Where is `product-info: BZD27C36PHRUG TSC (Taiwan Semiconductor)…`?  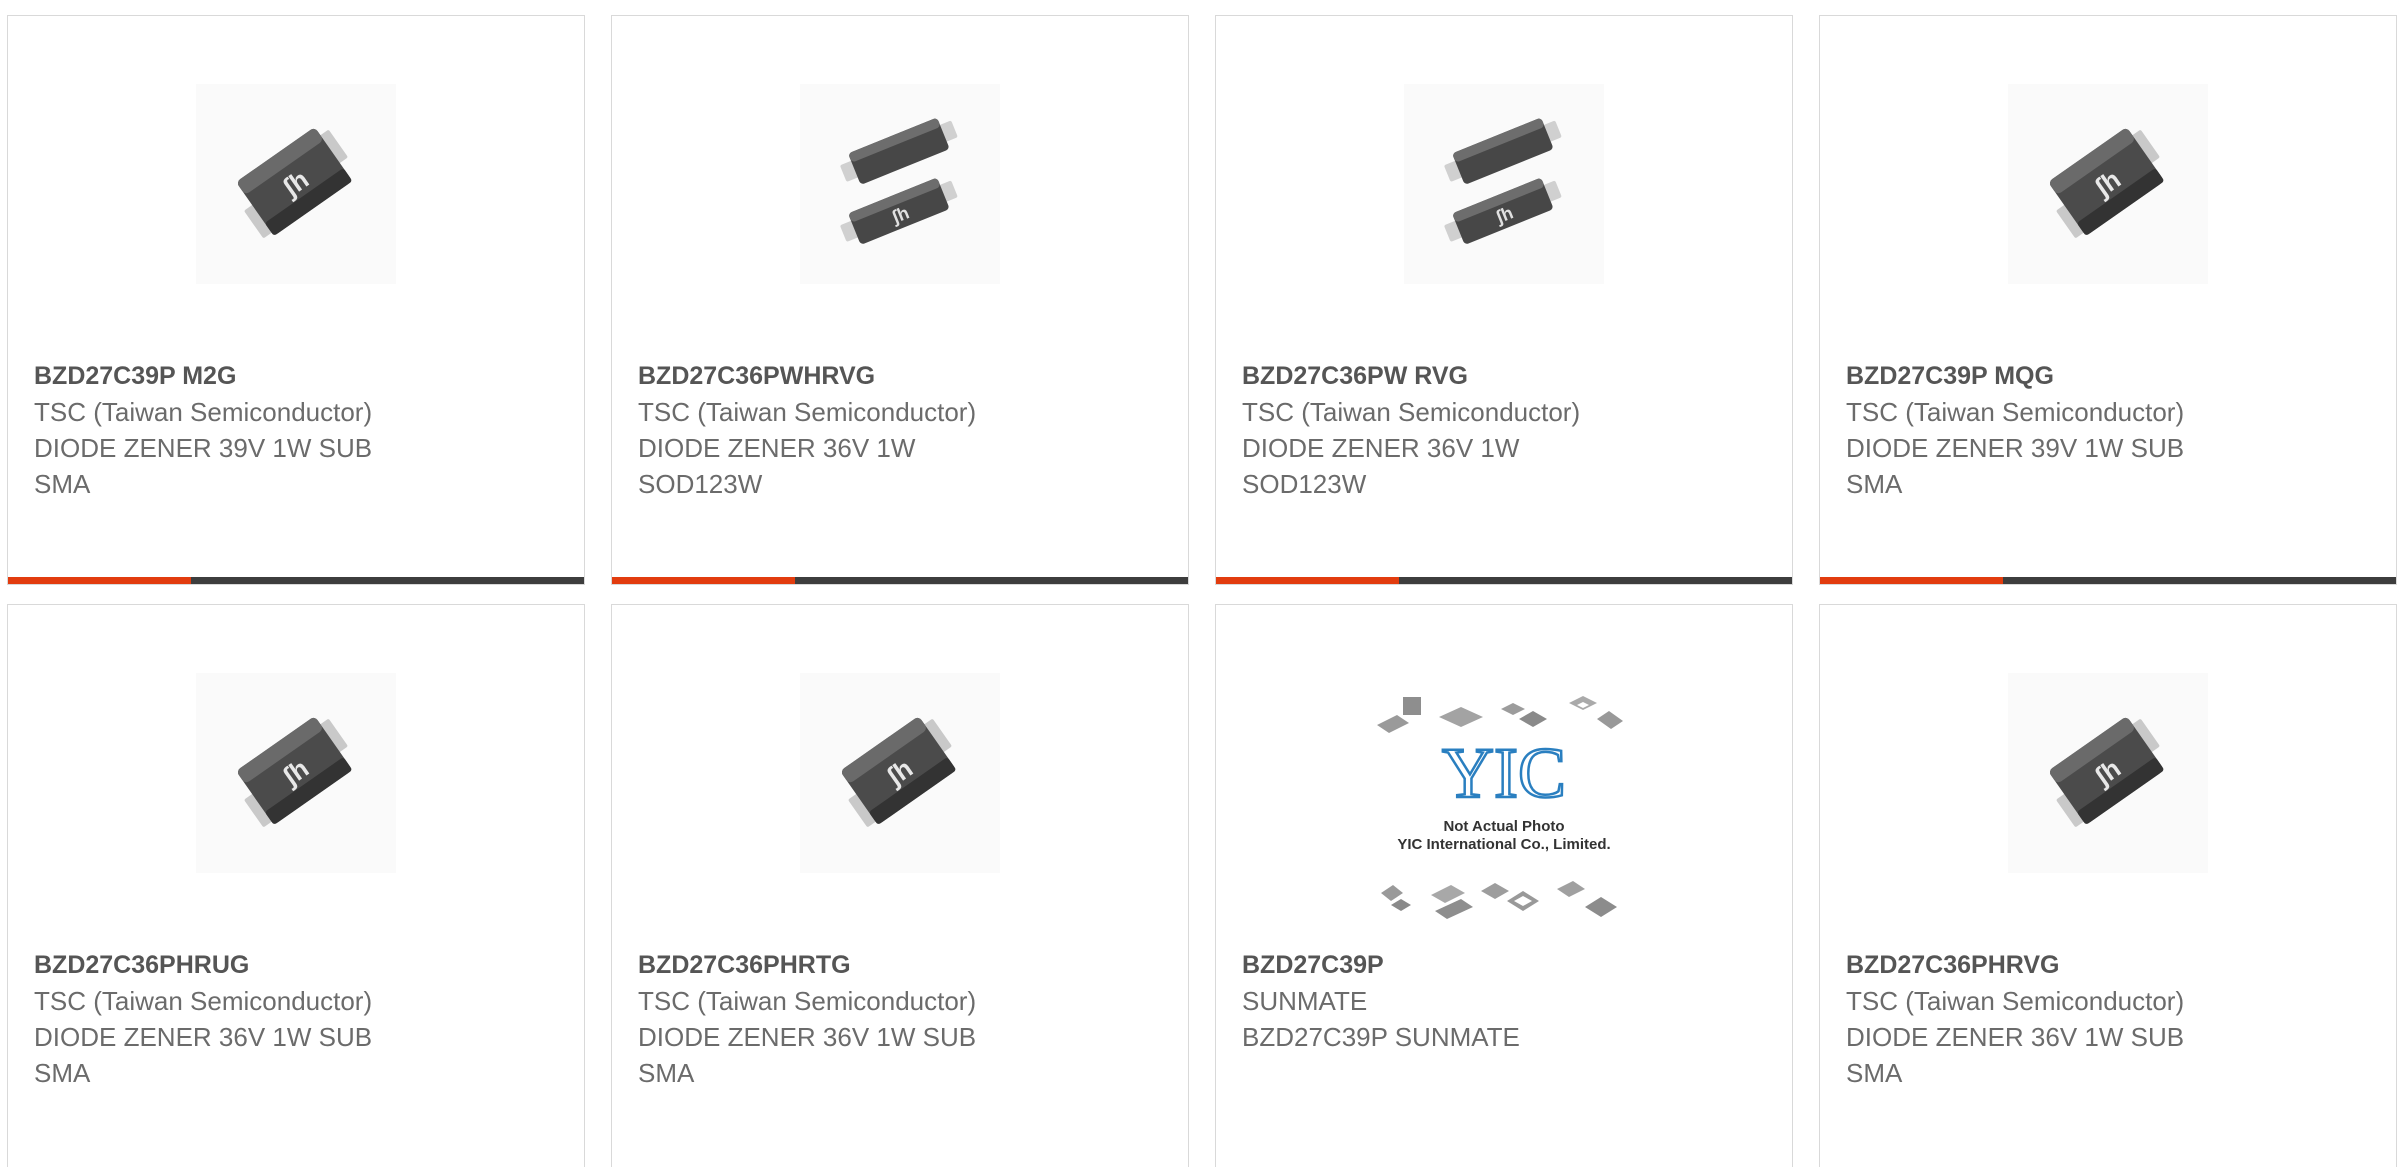 product-info: BZD27C36PHRUG TSC (Taiwan Semiconductor)… is located at coordinates (299, 1019).